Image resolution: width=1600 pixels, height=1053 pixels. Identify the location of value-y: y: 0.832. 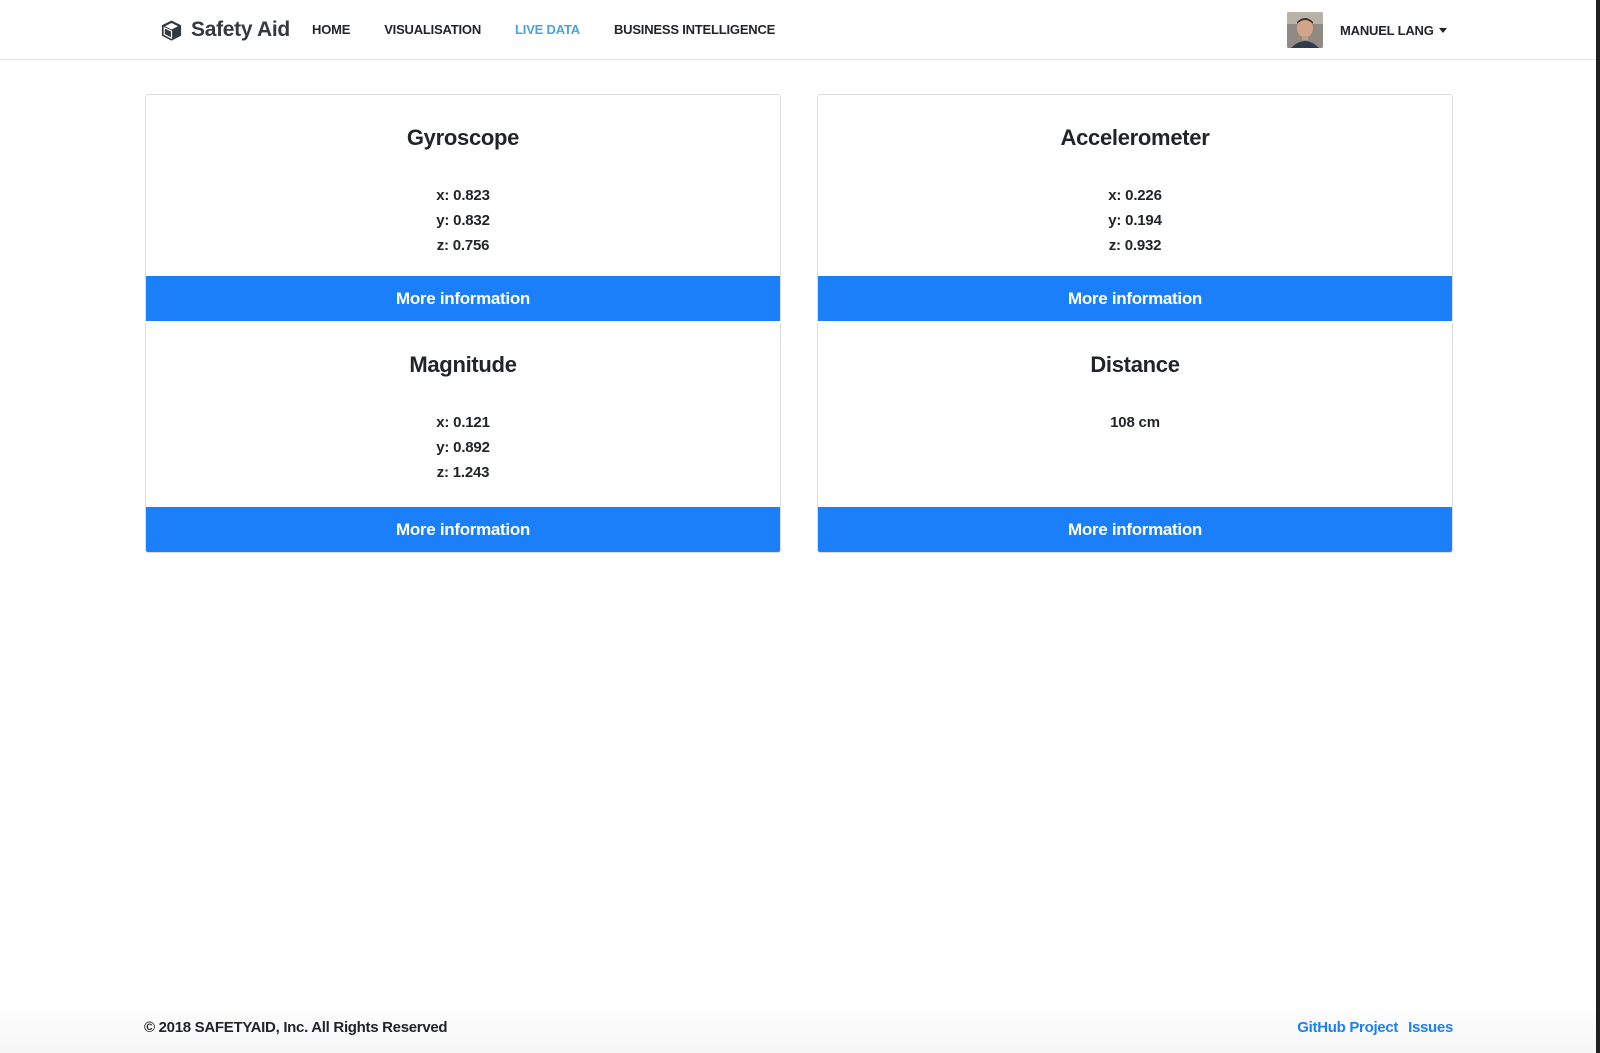
(463, 220).